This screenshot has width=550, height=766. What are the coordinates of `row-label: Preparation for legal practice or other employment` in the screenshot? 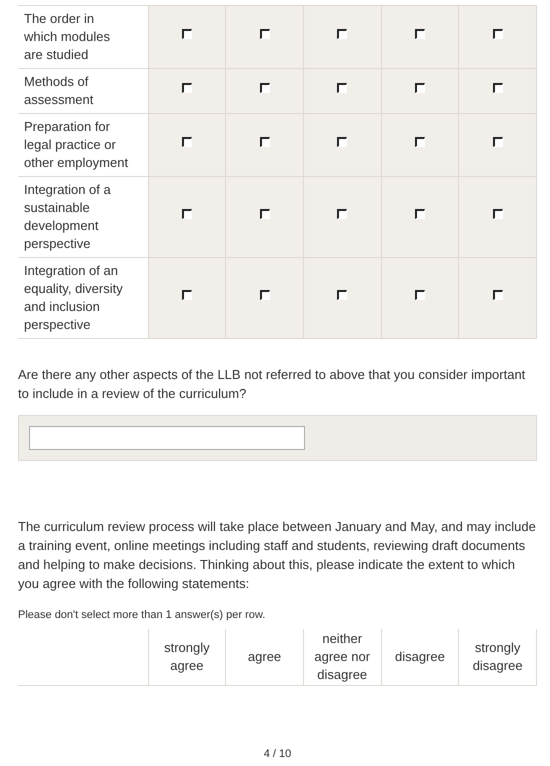 It's located at (83, 145).